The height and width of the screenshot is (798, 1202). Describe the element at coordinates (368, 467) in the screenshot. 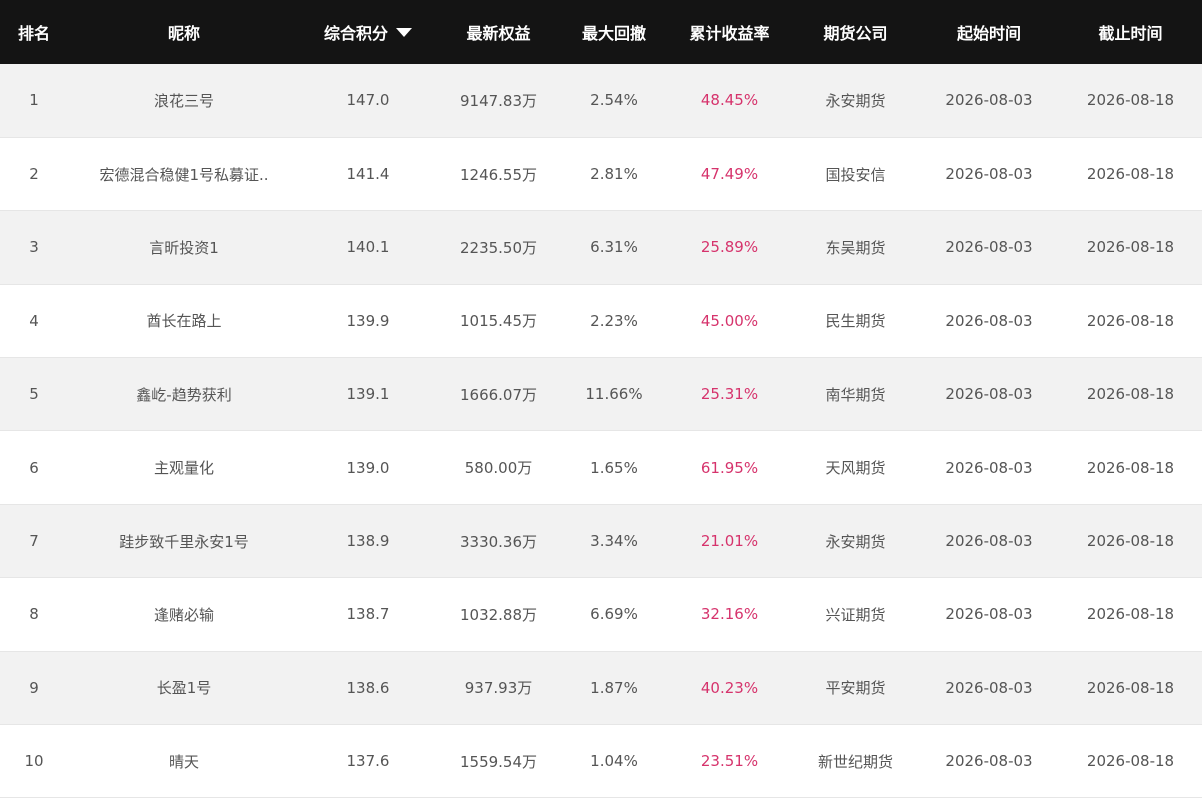

I see `cell-score: 139.0` at that location.